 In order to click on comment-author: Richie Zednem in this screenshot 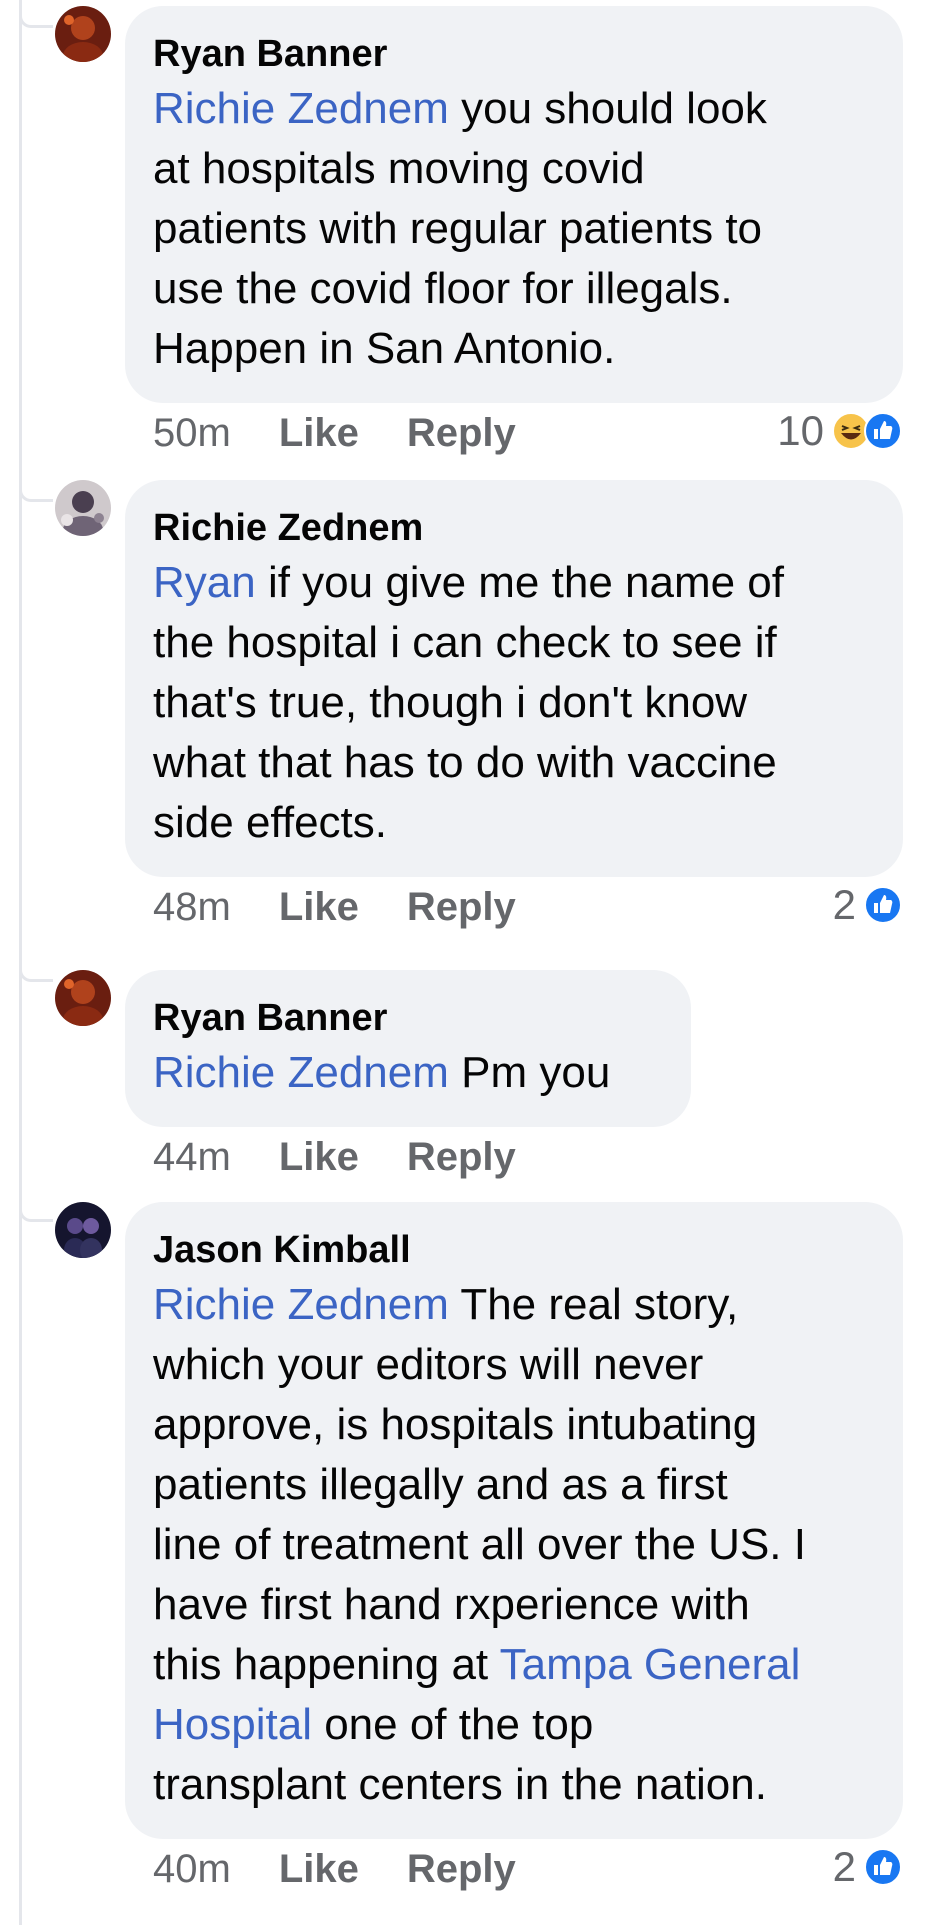, I will do `click(514, 528)`.